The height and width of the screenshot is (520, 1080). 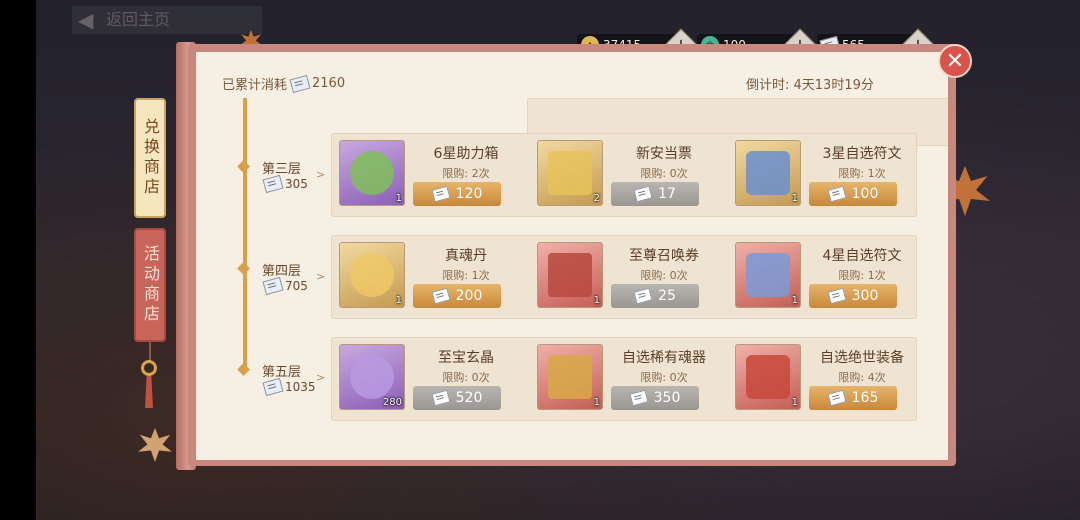 What do you see at coordinates (865, 398) in the screenshot?
I see `item-price: 165` at bounding box center [865, 398].